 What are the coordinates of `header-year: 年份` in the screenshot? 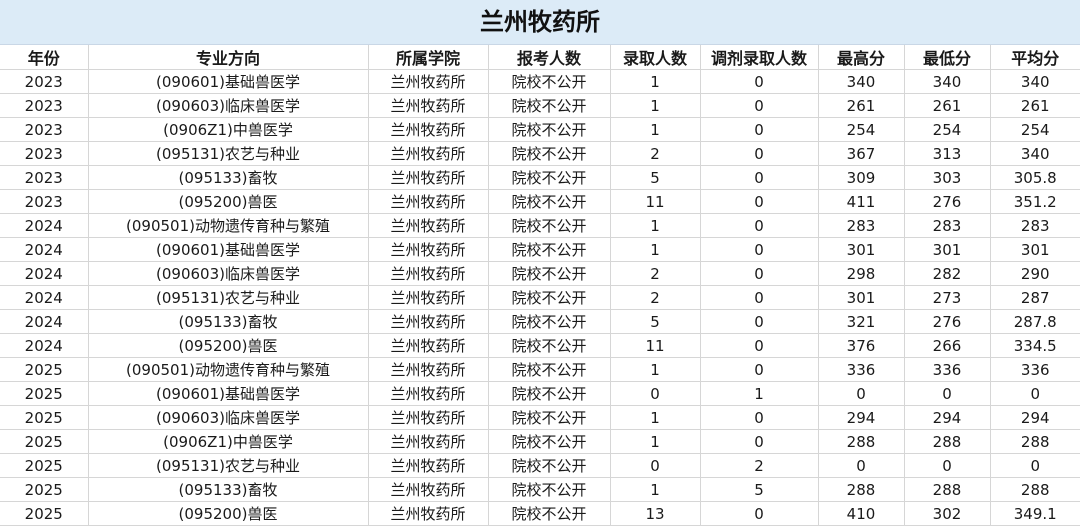 It's located at (44, 57).